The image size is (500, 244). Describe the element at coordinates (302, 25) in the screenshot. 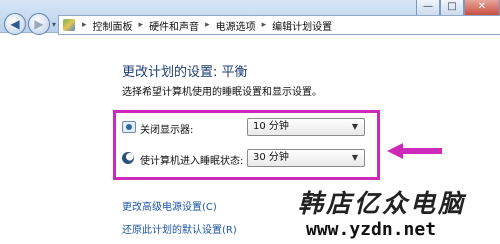

I see `breadcrumb-edit-plan: 编辑计划设置` at that location.